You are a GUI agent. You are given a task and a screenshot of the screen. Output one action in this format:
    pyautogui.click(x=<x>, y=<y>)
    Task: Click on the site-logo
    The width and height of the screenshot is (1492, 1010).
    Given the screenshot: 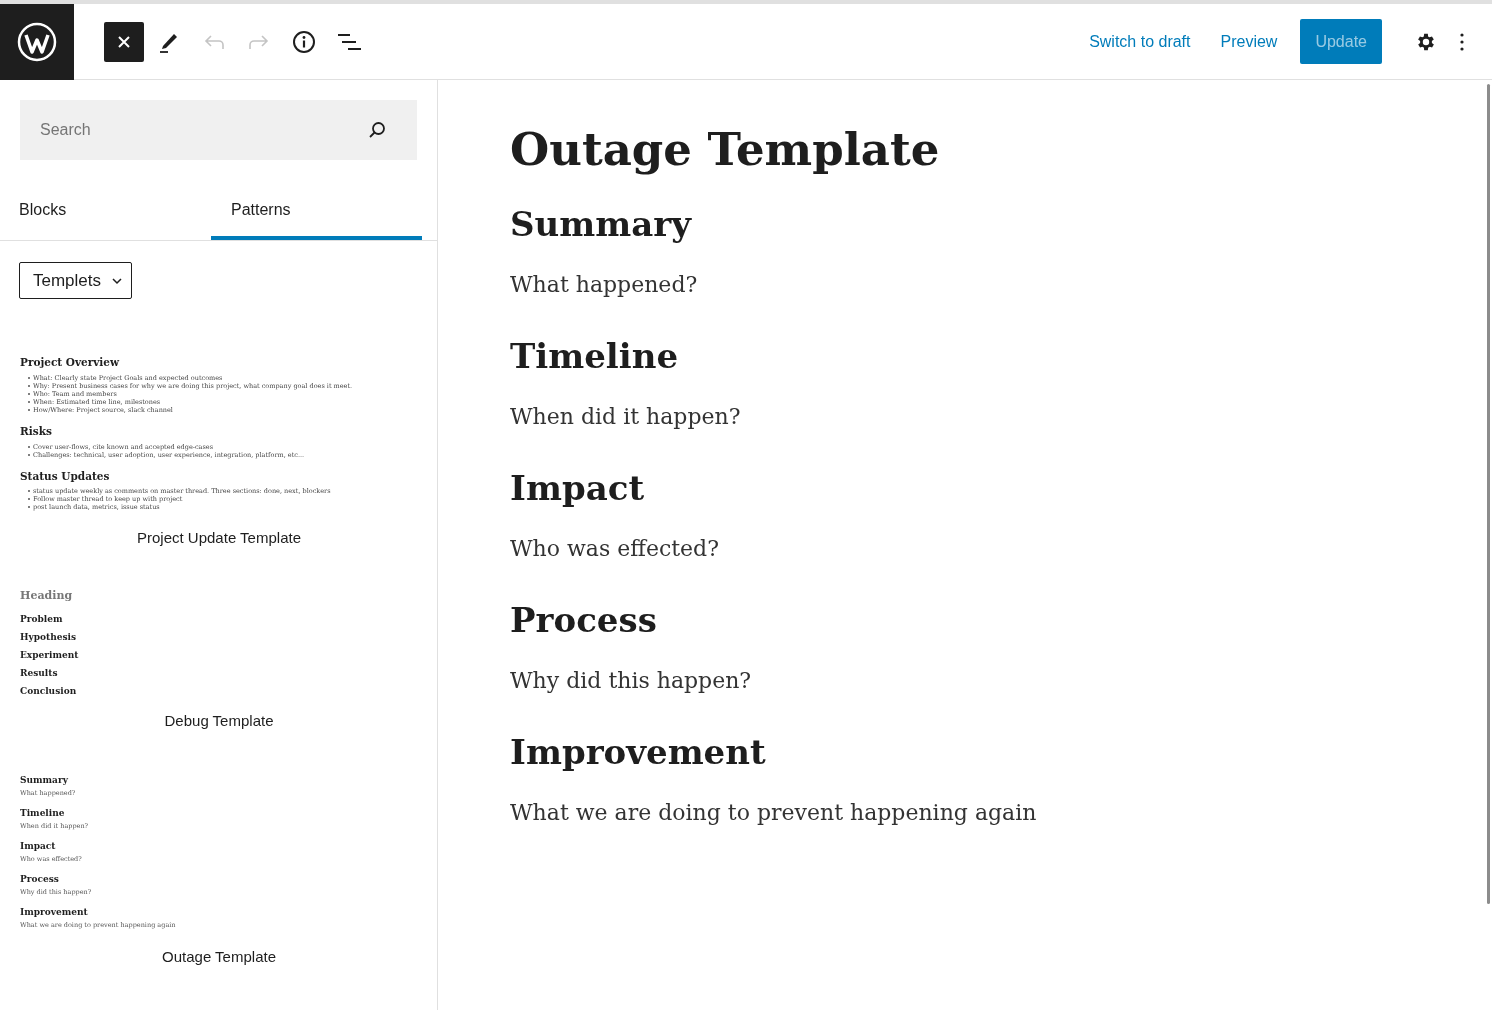 What is the action you would take?
    pyautogui.click(x=37, y=41)
    